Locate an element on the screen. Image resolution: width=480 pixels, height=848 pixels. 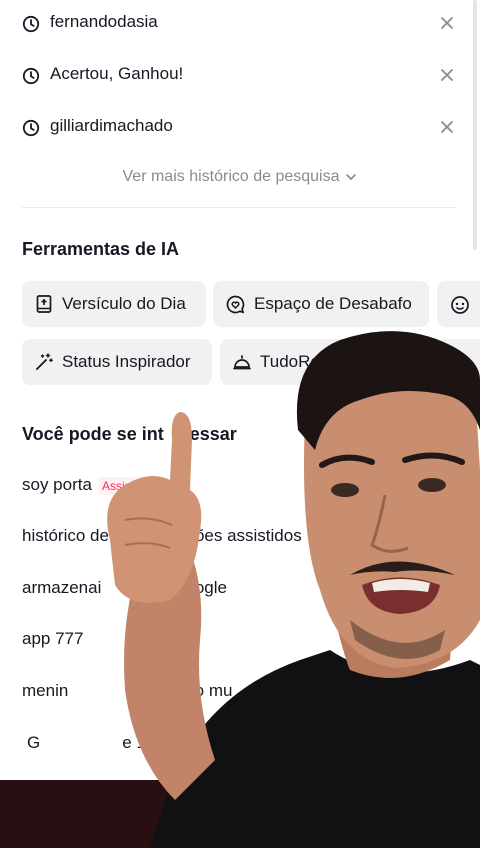
ai-tool-label: Status Inspirador is located at coordinates (126, 361).